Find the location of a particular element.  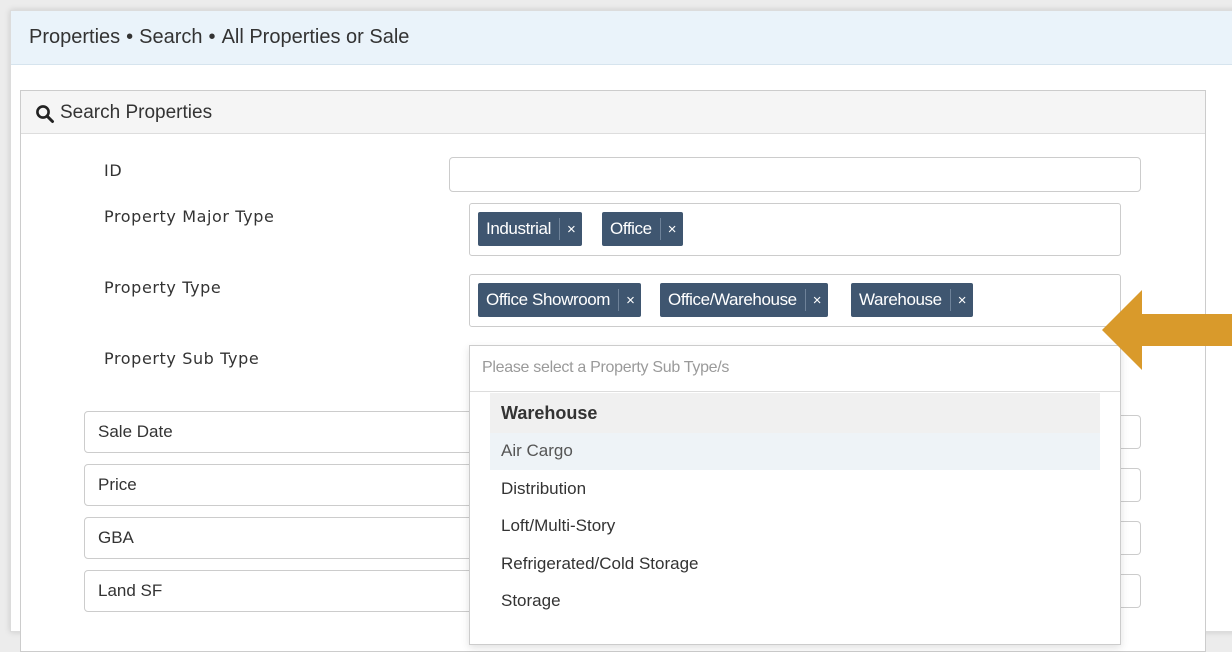

tag-label: Office is located at coordinates (631, 228).